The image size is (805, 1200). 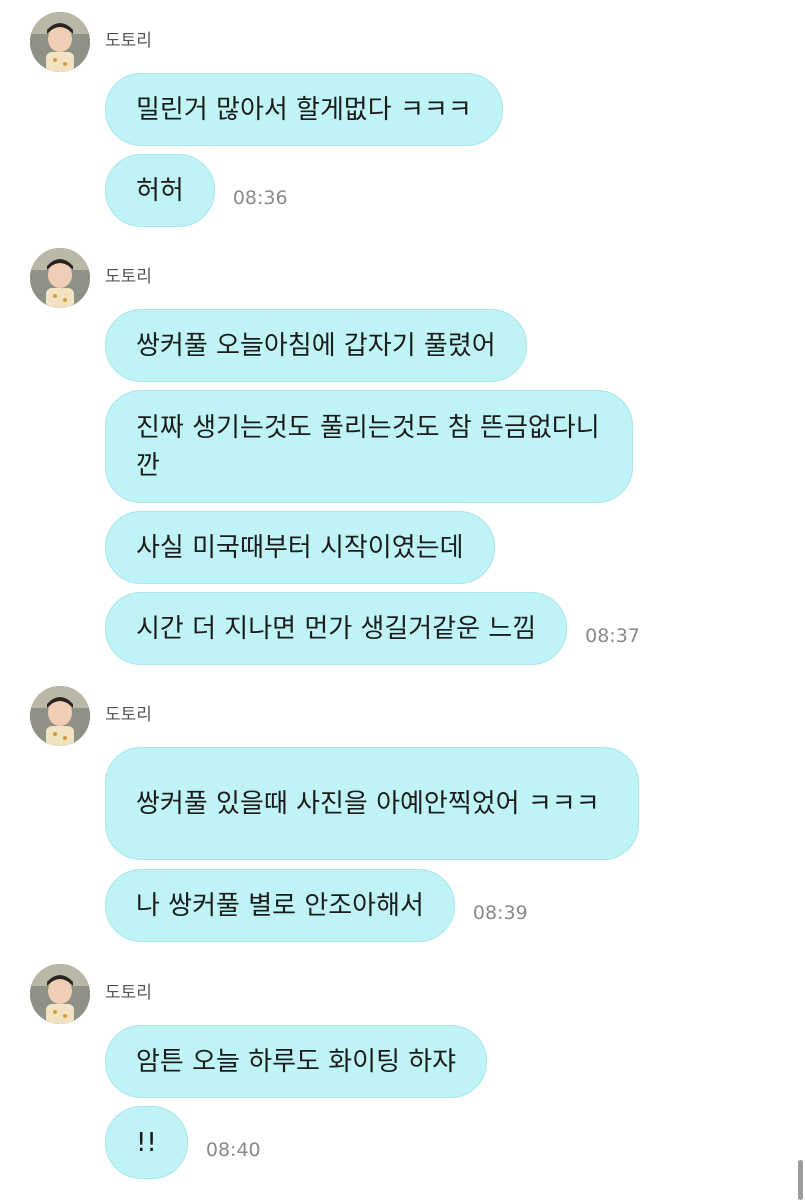 I want to click on message-bubble: 쌍커풀 오늘아침에 갑자기 풀렸어, so click(x=316, y=345).